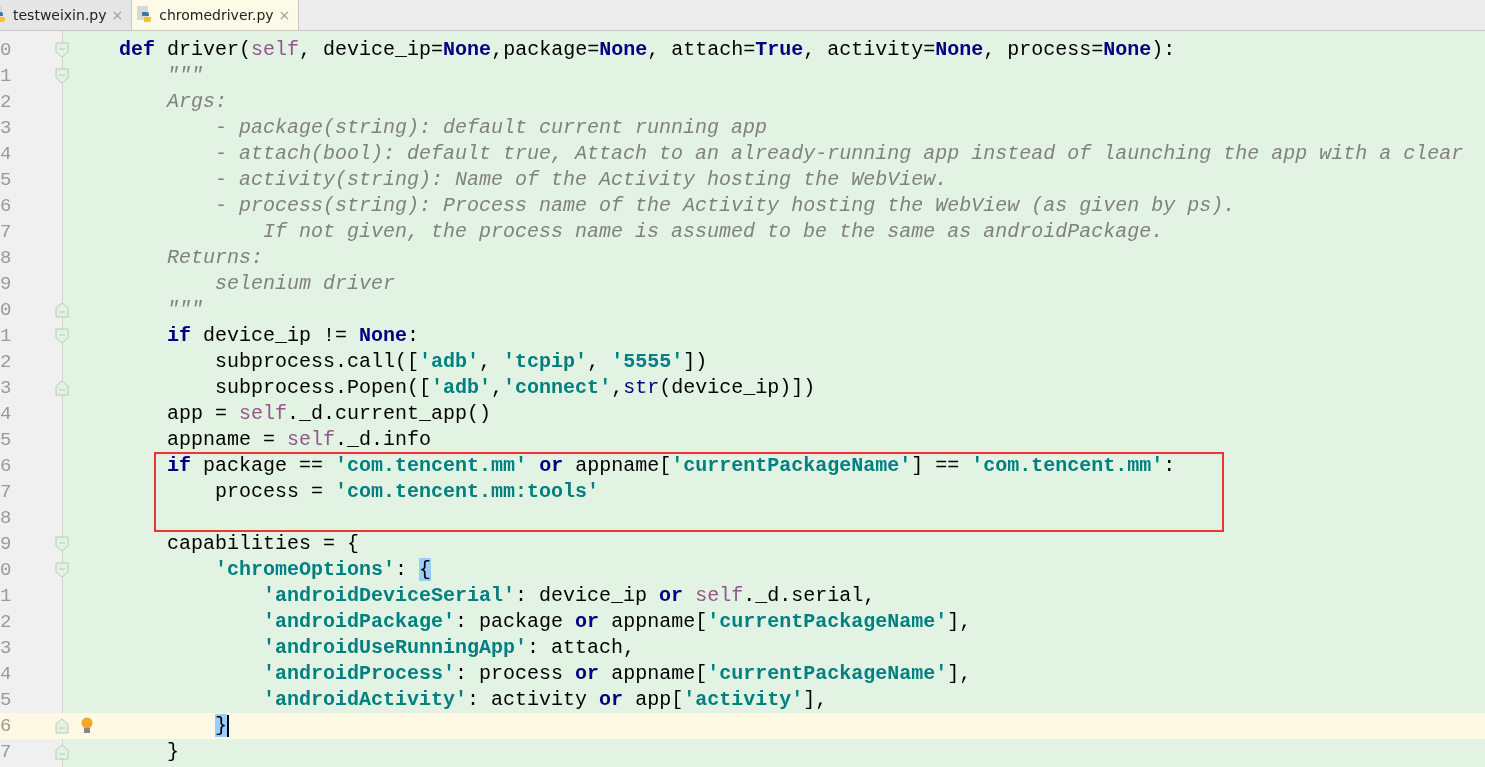  I want to click on code-text: app =, so click(198, 413).